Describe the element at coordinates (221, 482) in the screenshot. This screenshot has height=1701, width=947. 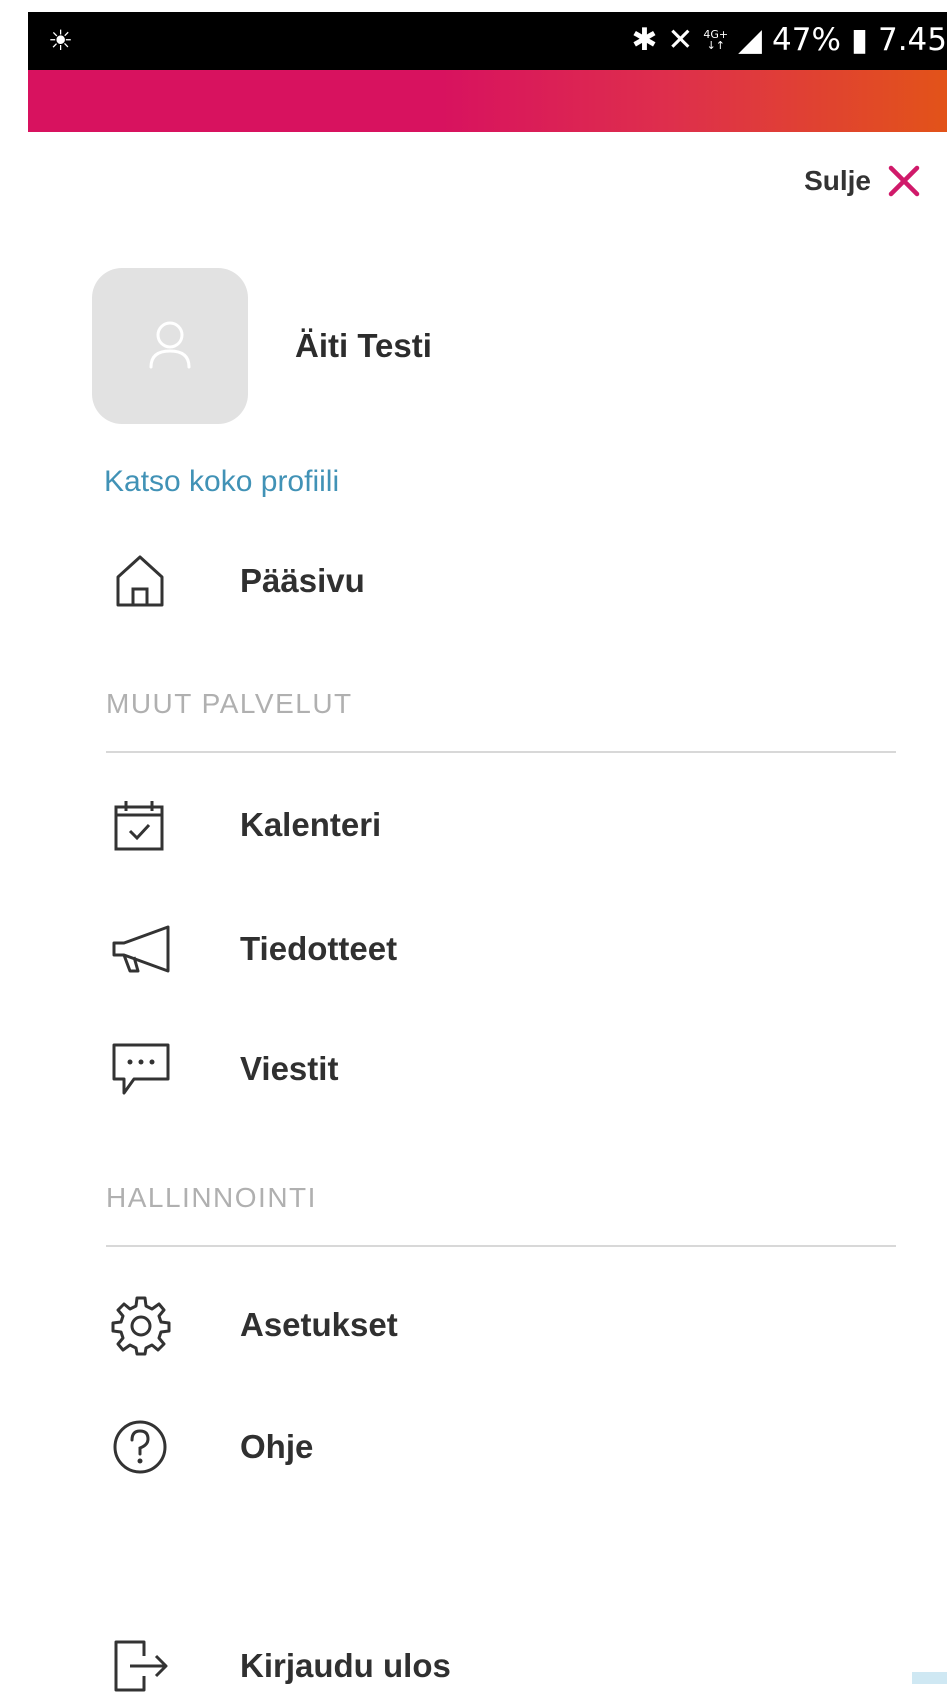
I see `view-profile-link: Katso koko profiili` at that location.